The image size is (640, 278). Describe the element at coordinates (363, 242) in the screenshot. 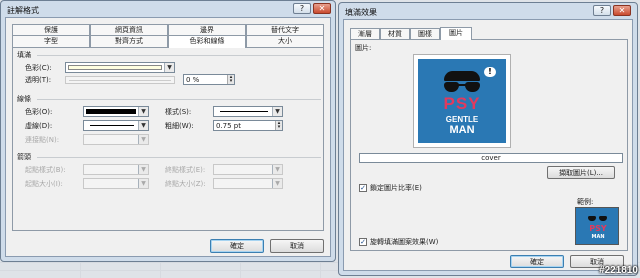

I see `rotate-fill-checkbox: ✓` at that location.